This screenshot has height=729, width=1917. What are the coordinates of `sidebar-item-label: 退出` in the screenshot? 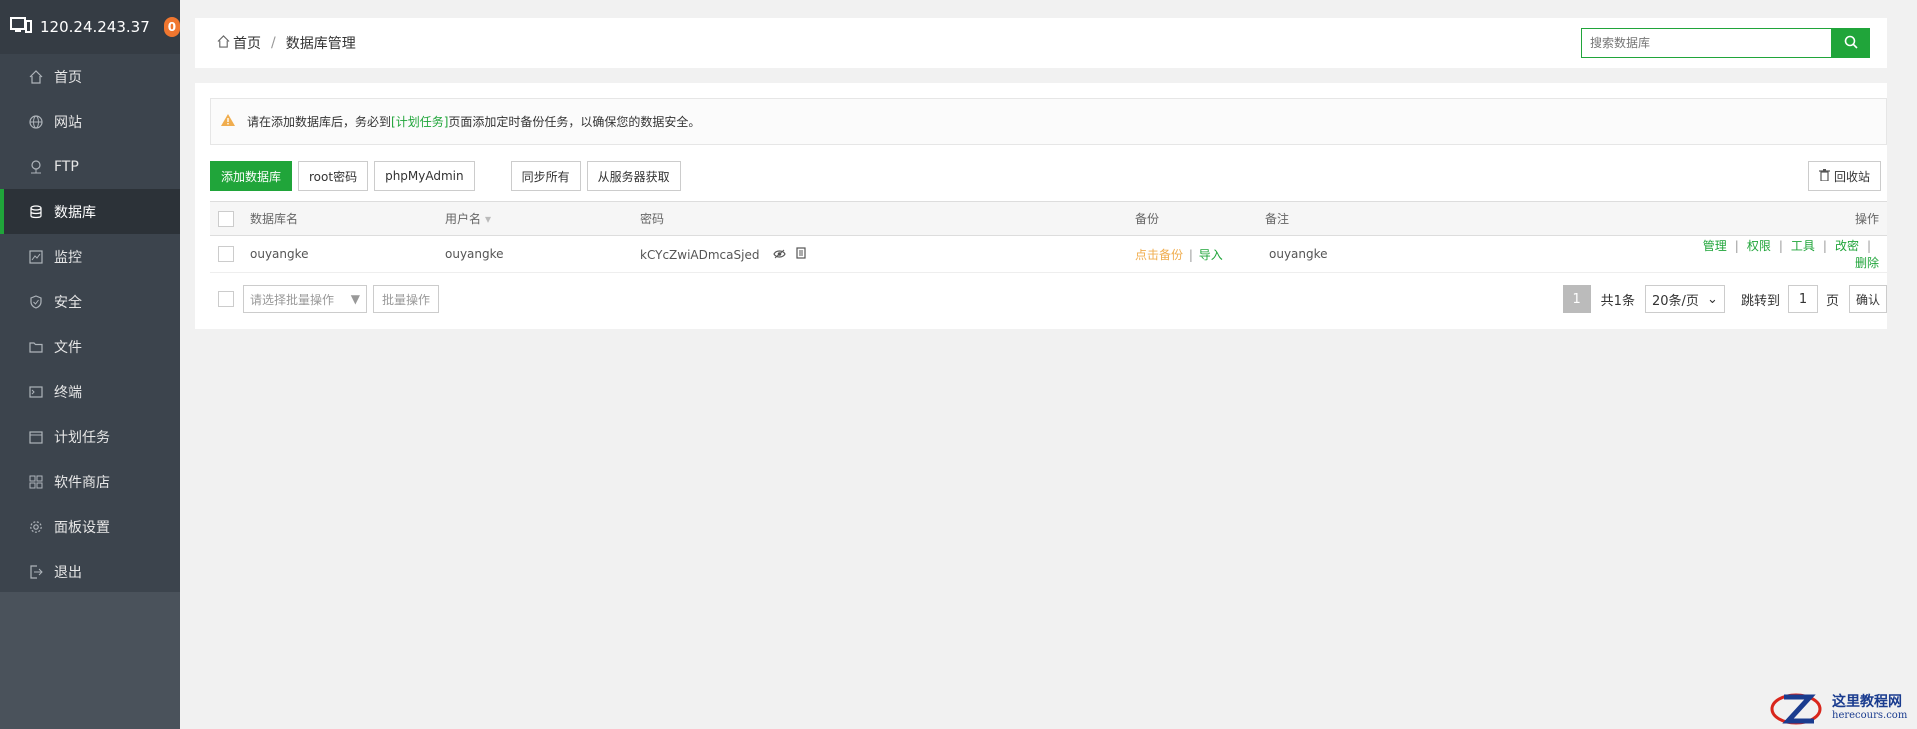 It's located at (68, 572).